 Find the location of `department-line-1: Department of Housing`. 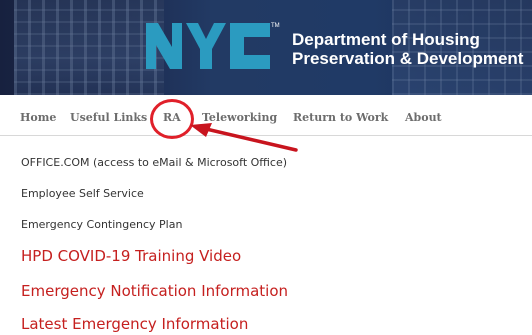

department-line-1: Department of Housing is located at coordinates (386, 39).